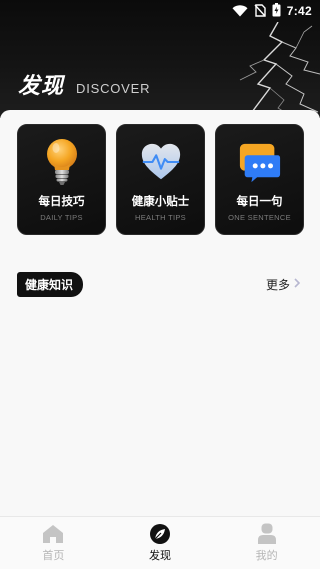  I want to click on lightbulb-icon, so click(62, 162).